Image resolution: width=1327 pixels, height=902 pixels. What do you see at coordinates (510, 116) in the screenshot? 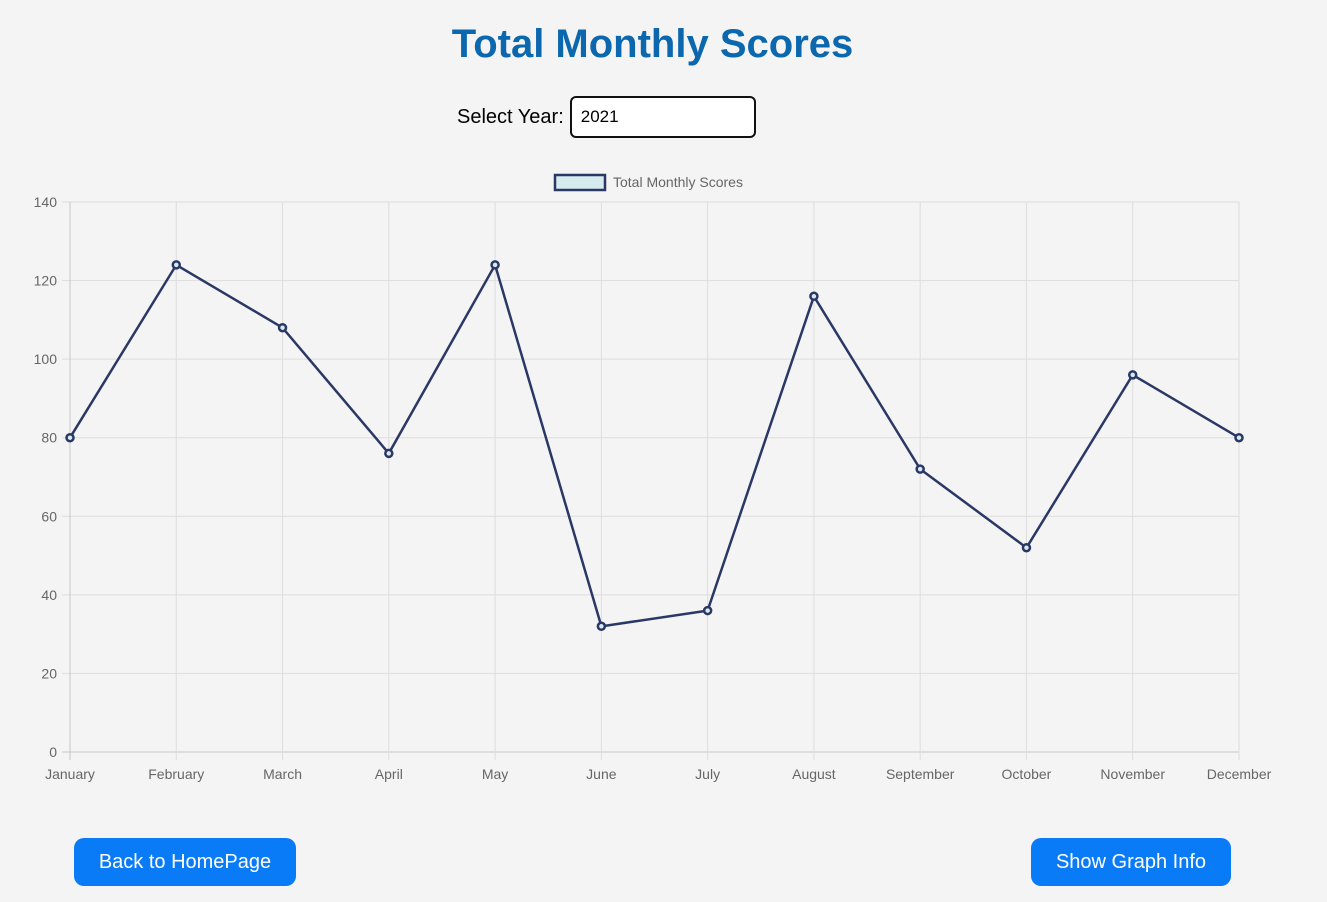
I see `year-label: Select Year:` at bounding box center [510, 116].